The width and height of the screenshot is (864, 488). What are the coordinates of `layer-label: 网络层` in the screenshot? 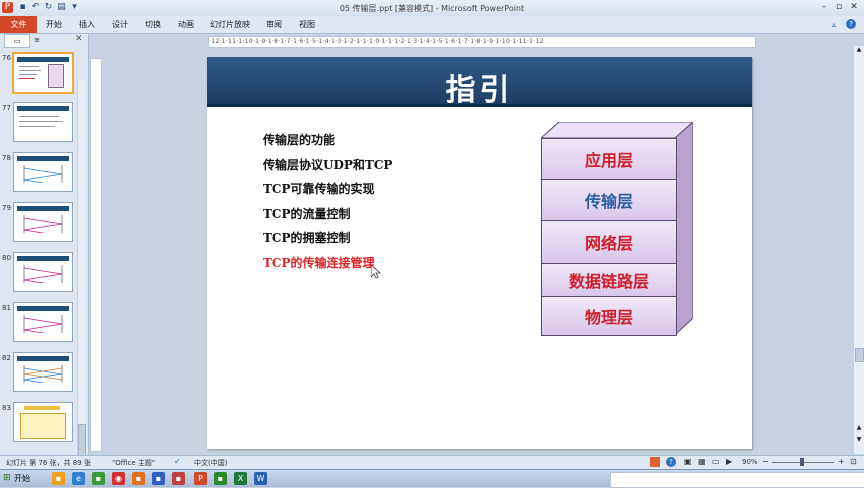 It's located at (608, 243).